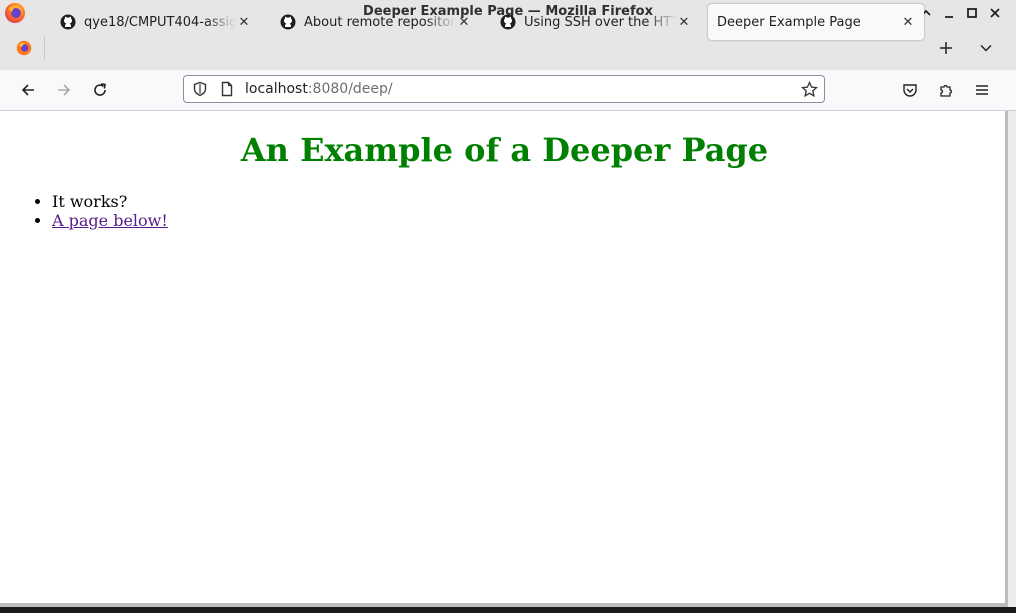 Image resolution: width=1016 pixels, height=613 pixels. I want to click on plus-icon, so click(946, 48).